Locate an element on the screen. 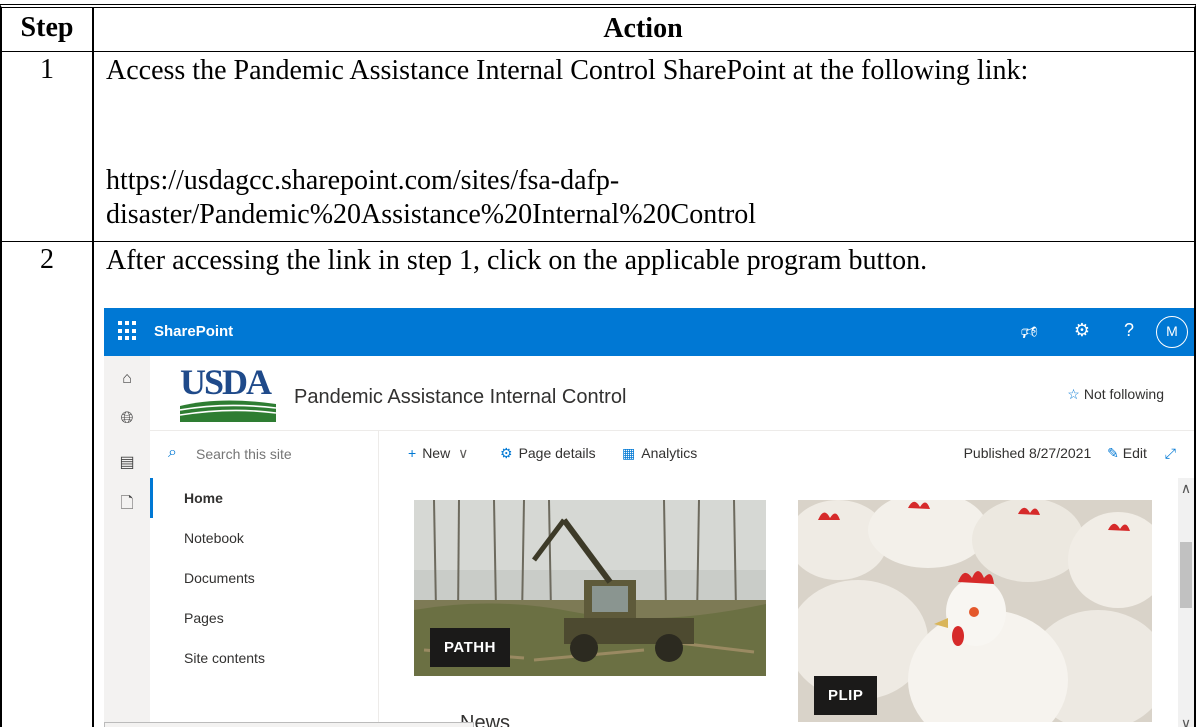  globe-icon: 🌐︎ is located at coordinates (127, 419).